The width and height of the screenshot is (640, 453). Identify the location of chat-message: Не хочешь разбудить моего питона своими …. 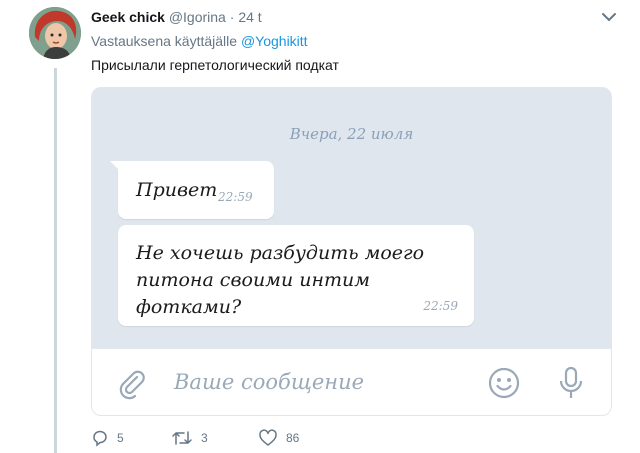
(296, 275).